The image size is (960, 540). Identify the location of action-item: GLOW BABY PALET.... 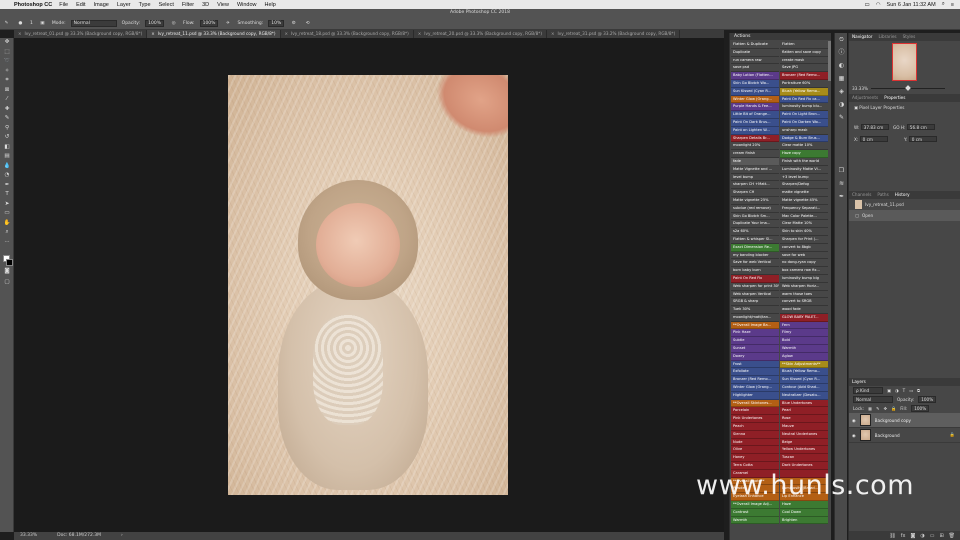
(804, 317).